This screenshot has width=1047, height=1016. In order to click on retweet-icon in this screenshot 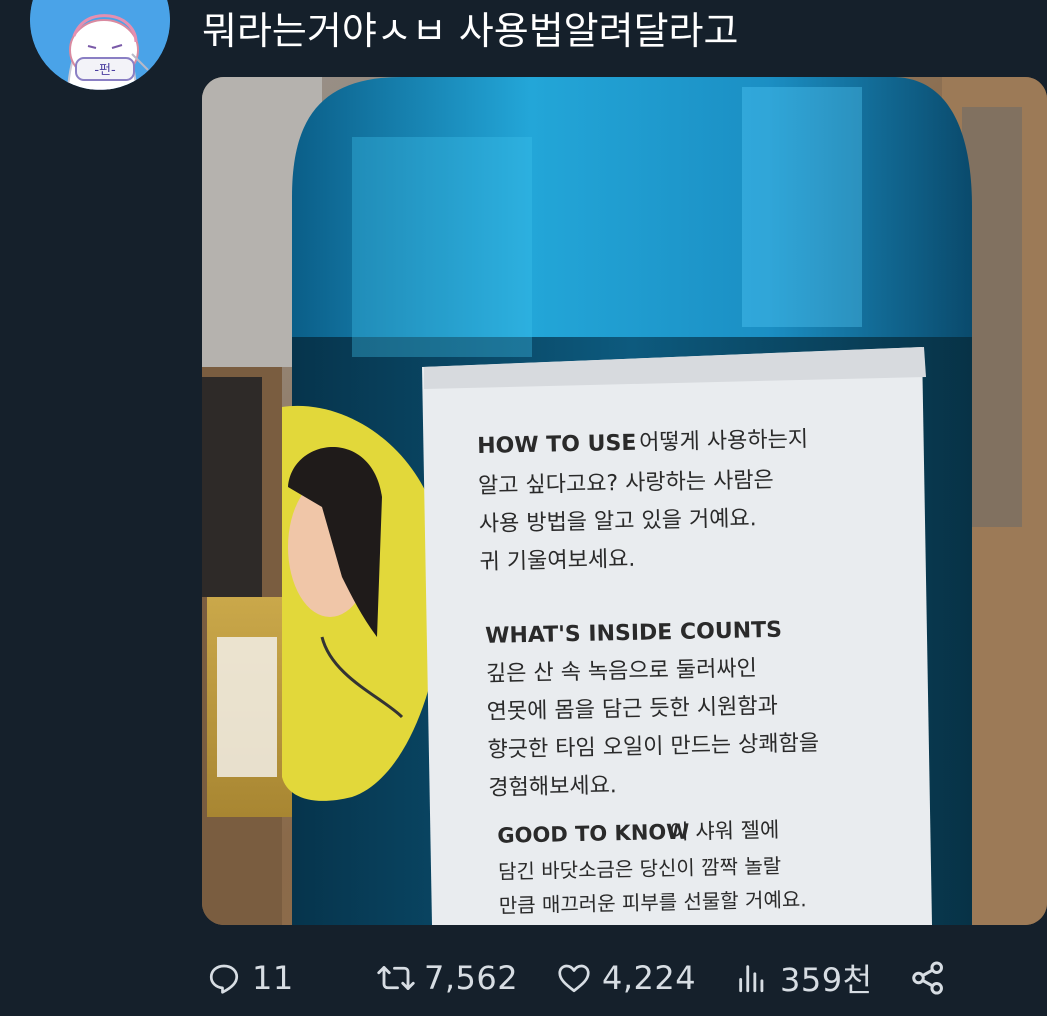, I will do `click(396, 978)`.